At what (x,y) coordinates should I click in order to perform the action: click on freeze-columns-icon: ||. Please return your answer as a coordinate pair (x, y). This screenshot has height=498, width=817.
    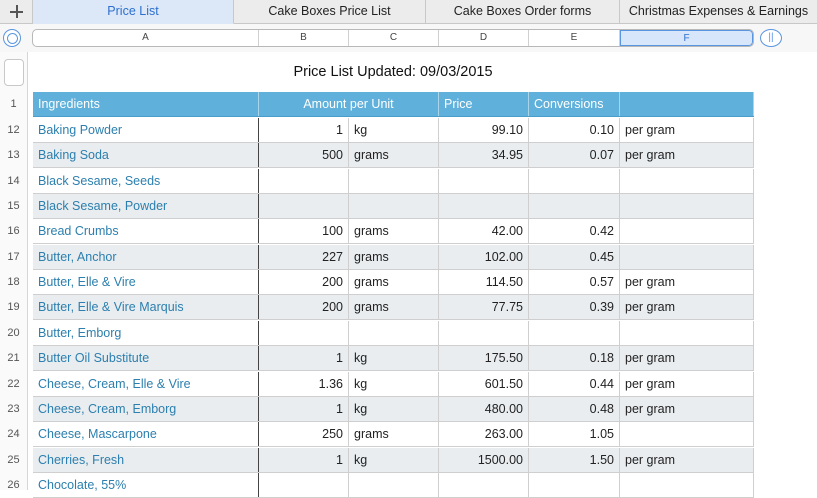
    Looking at the image, I should click on (771, 38).